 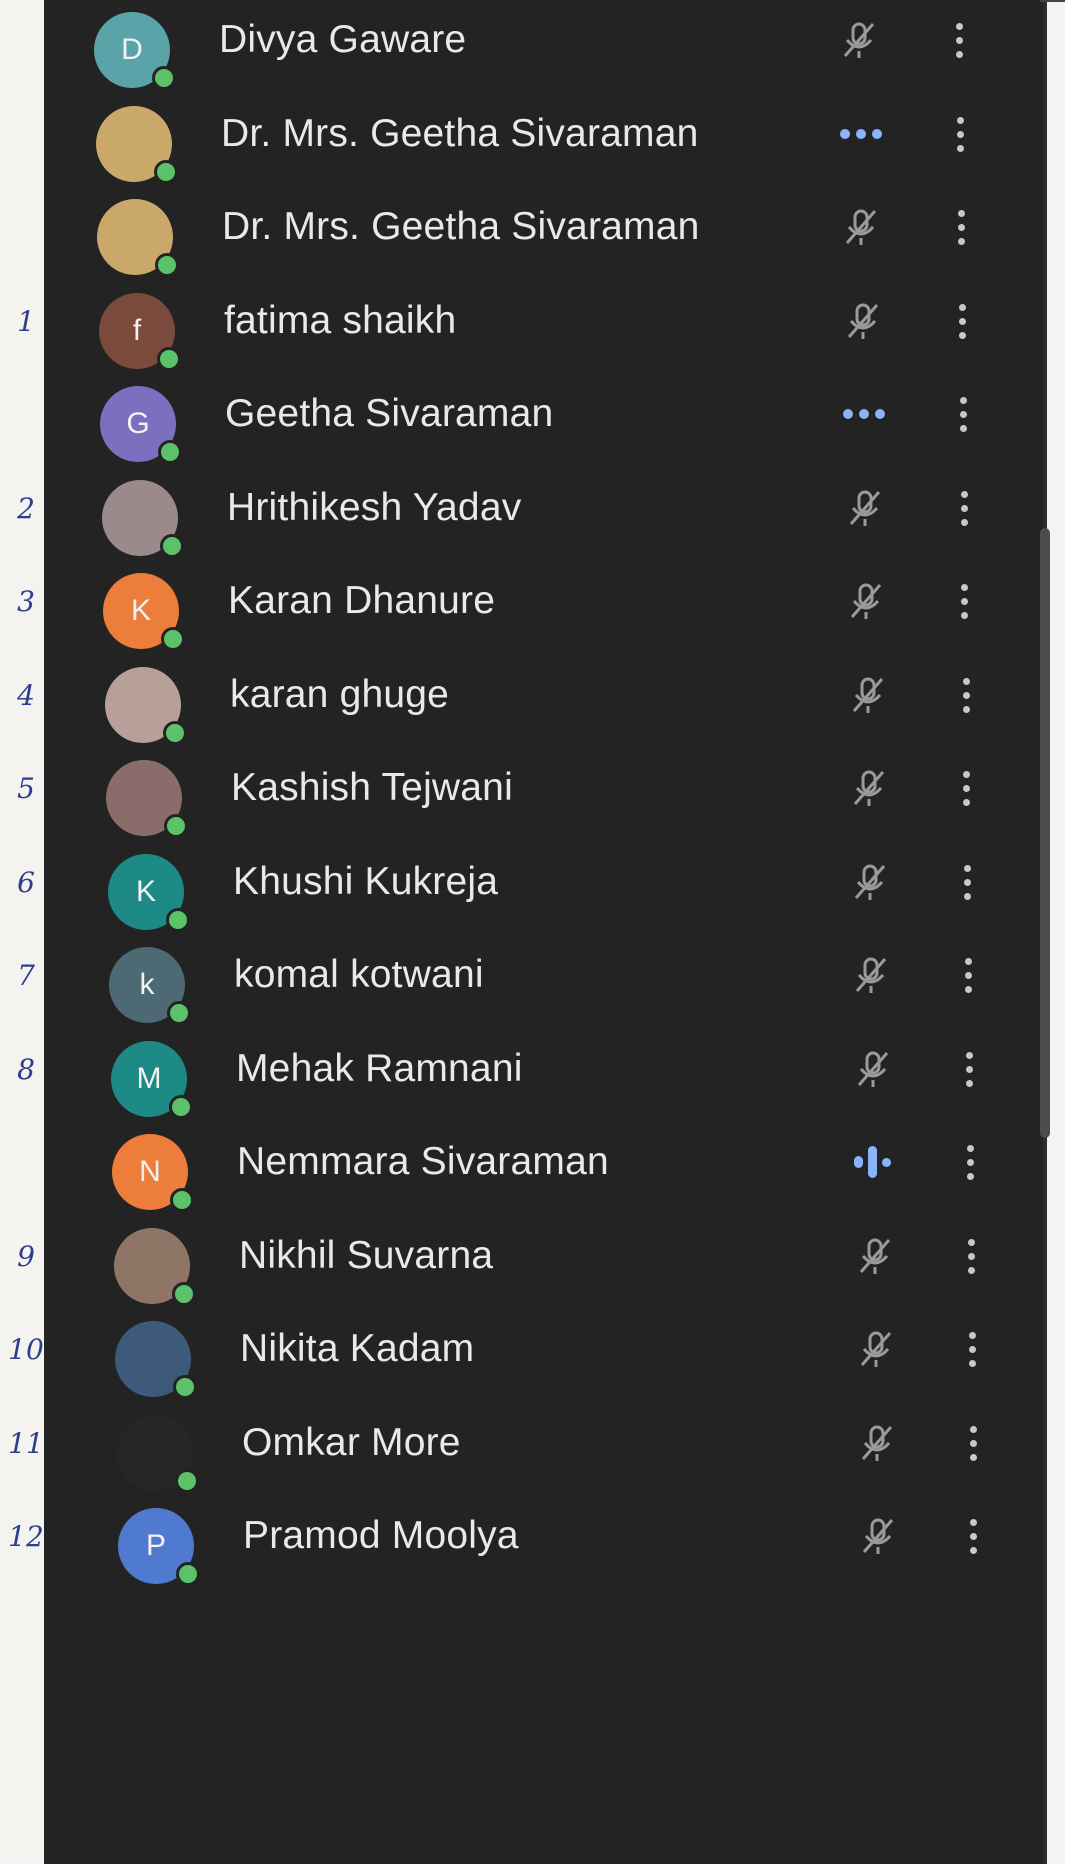 What do you see at coordinates (544, 321) in the screenshot?
I see `participant-row: f fatima shaikh` at bounding box center [544, 321].